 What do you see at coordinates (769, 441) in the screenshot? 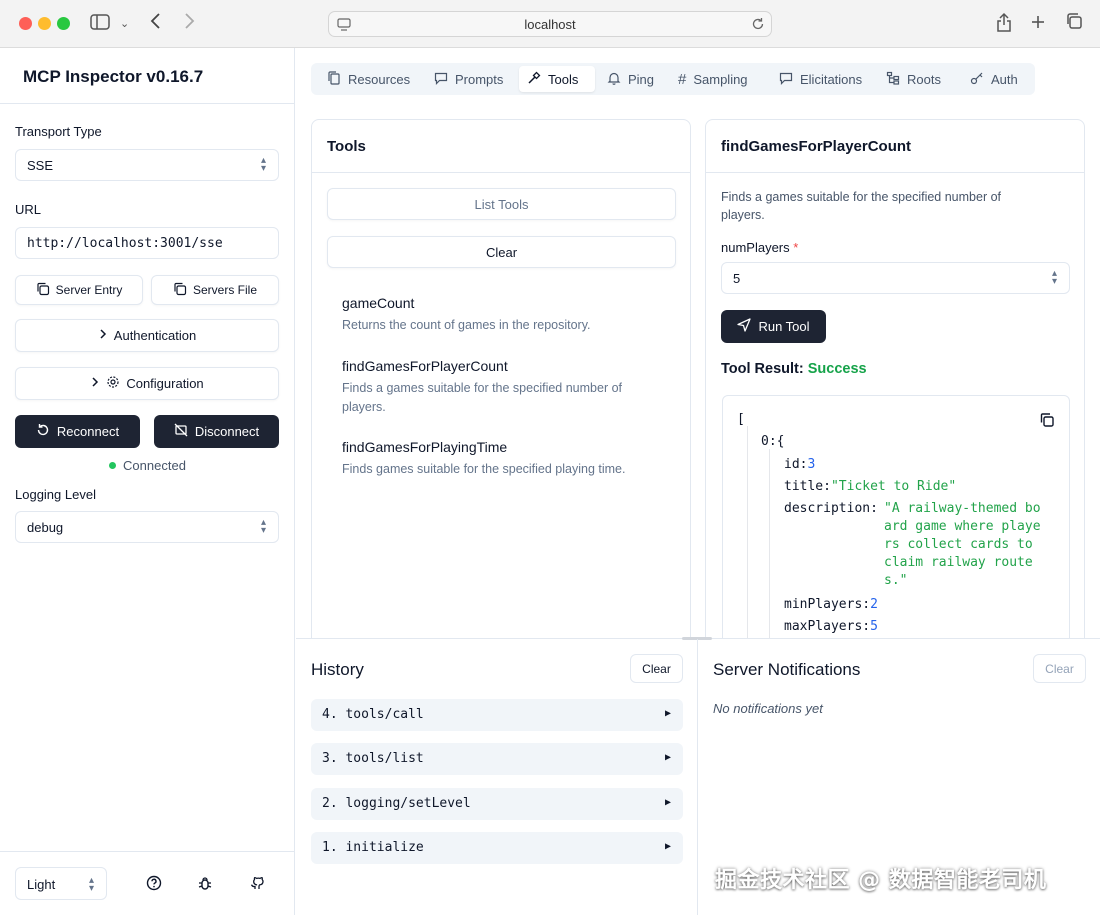
I see `json-index: 0:` at bounding box center [769, 441].